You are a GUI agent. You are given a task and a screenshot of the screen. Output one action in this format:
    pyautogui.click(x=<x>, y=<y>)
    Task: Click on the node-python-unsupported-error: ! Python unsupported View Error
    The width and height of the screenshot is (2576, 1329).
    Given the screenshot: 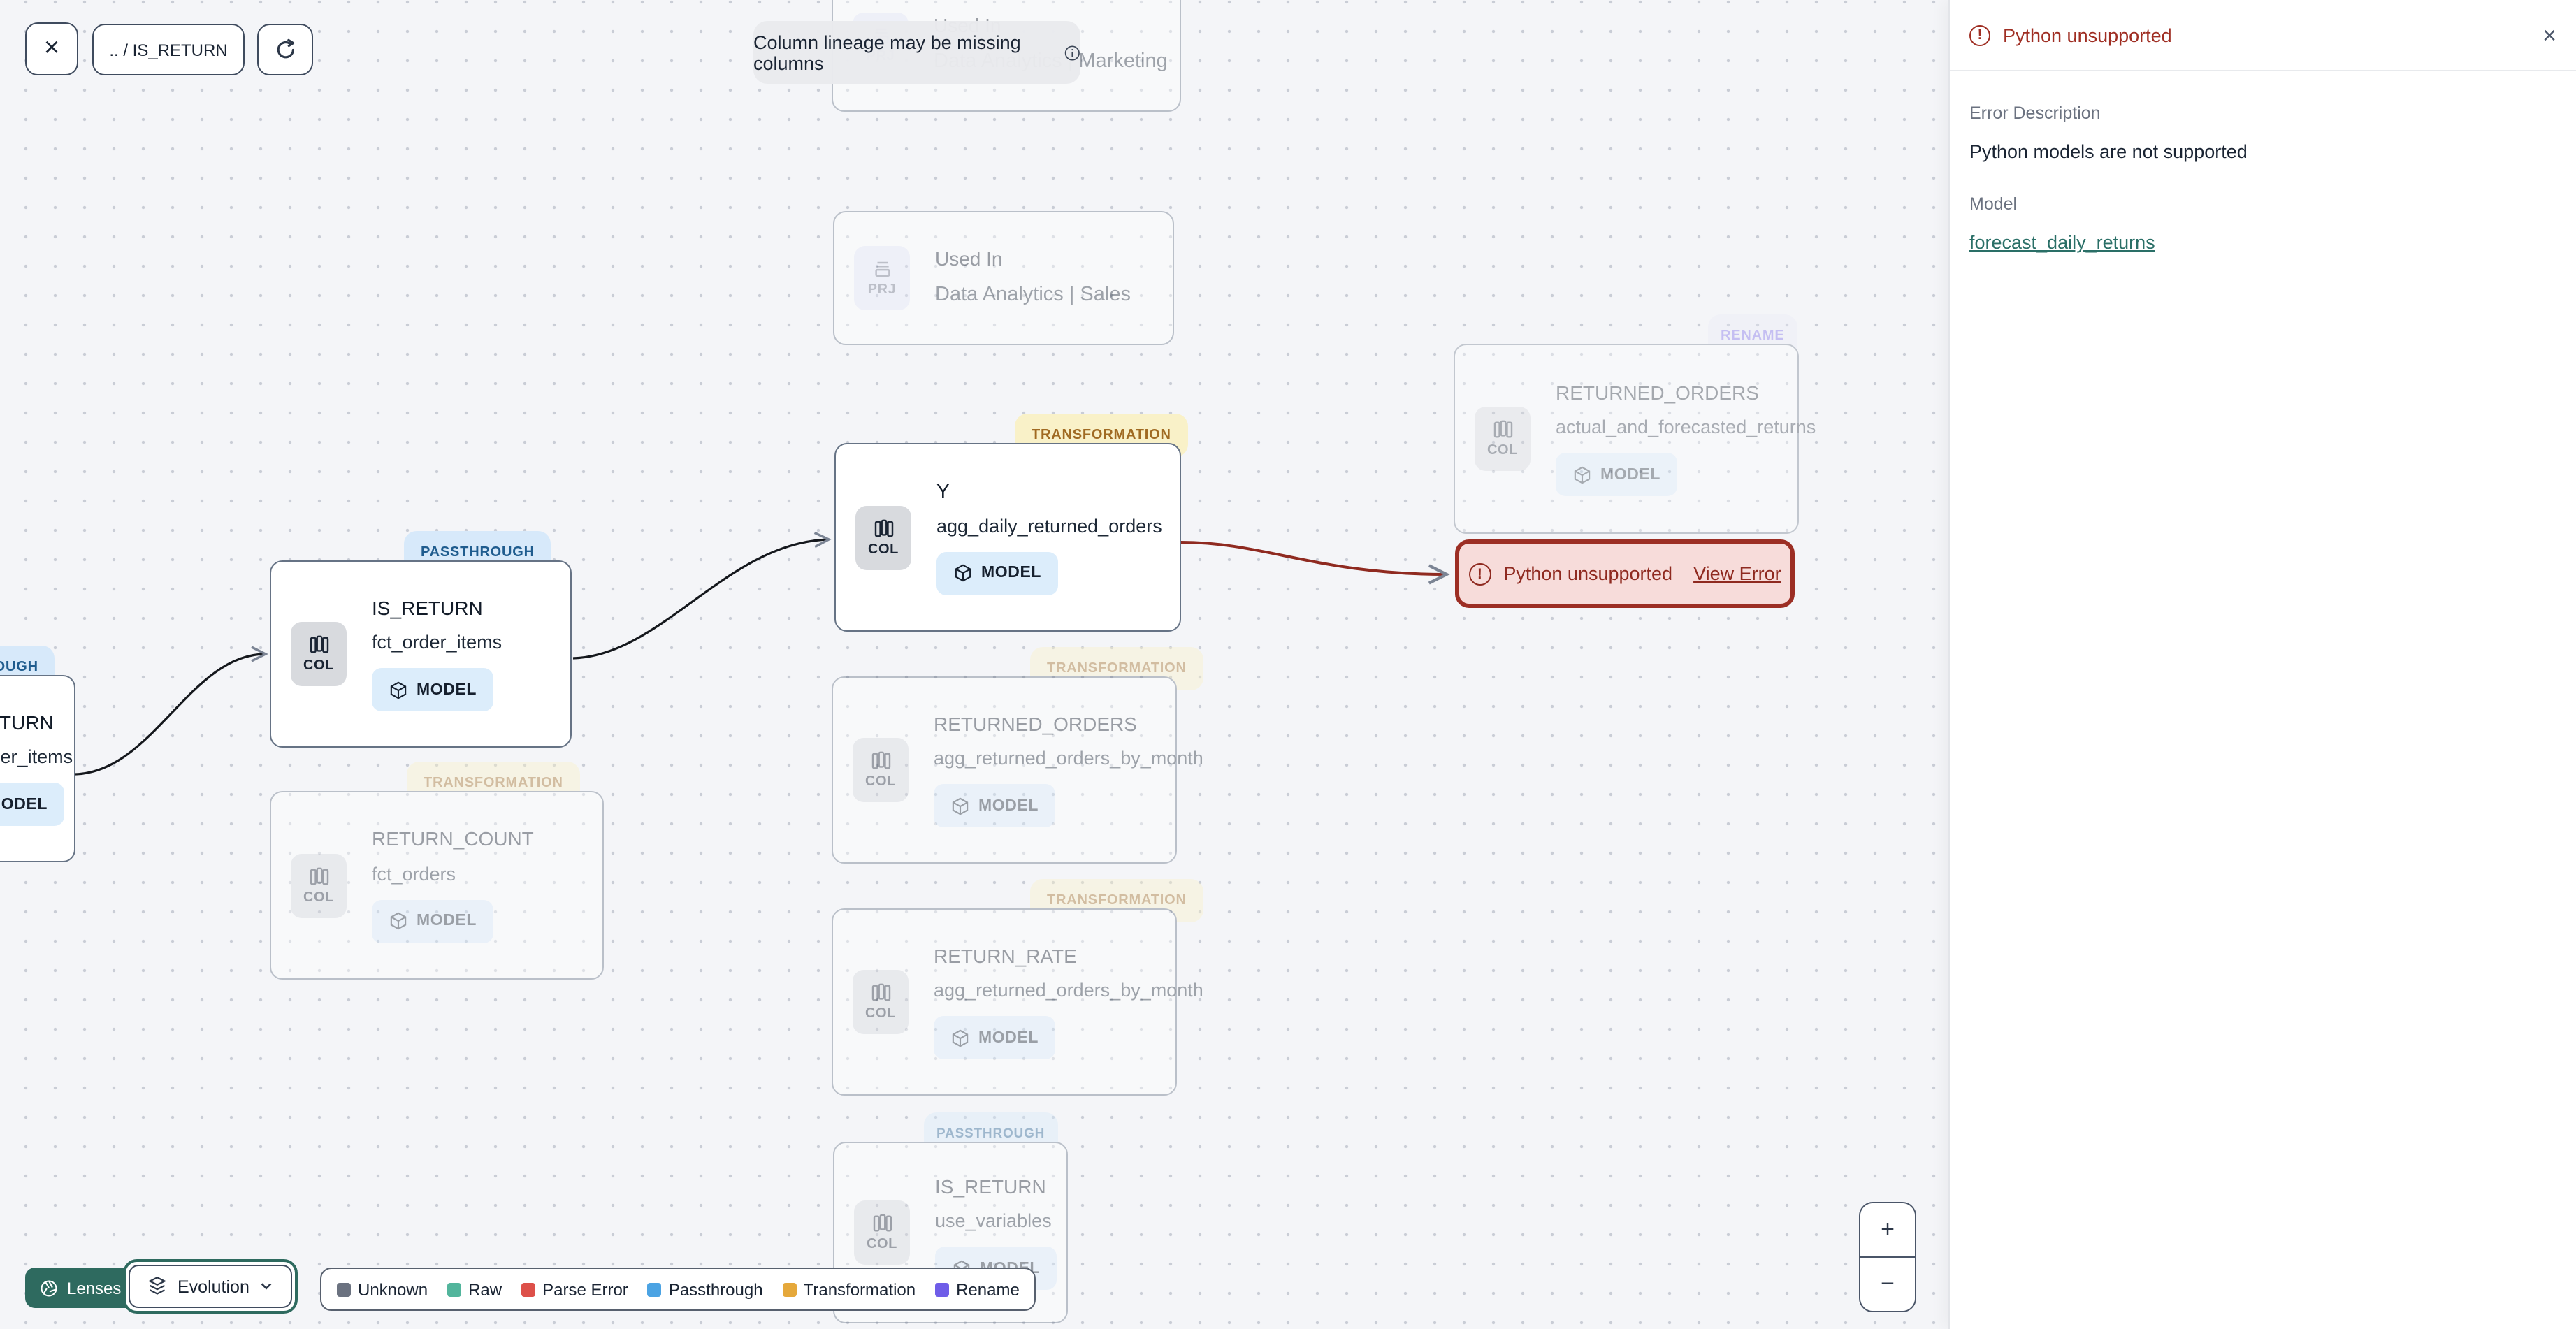 What is the action you would take?
    pyautogui.click(x=1625, y=573)
    